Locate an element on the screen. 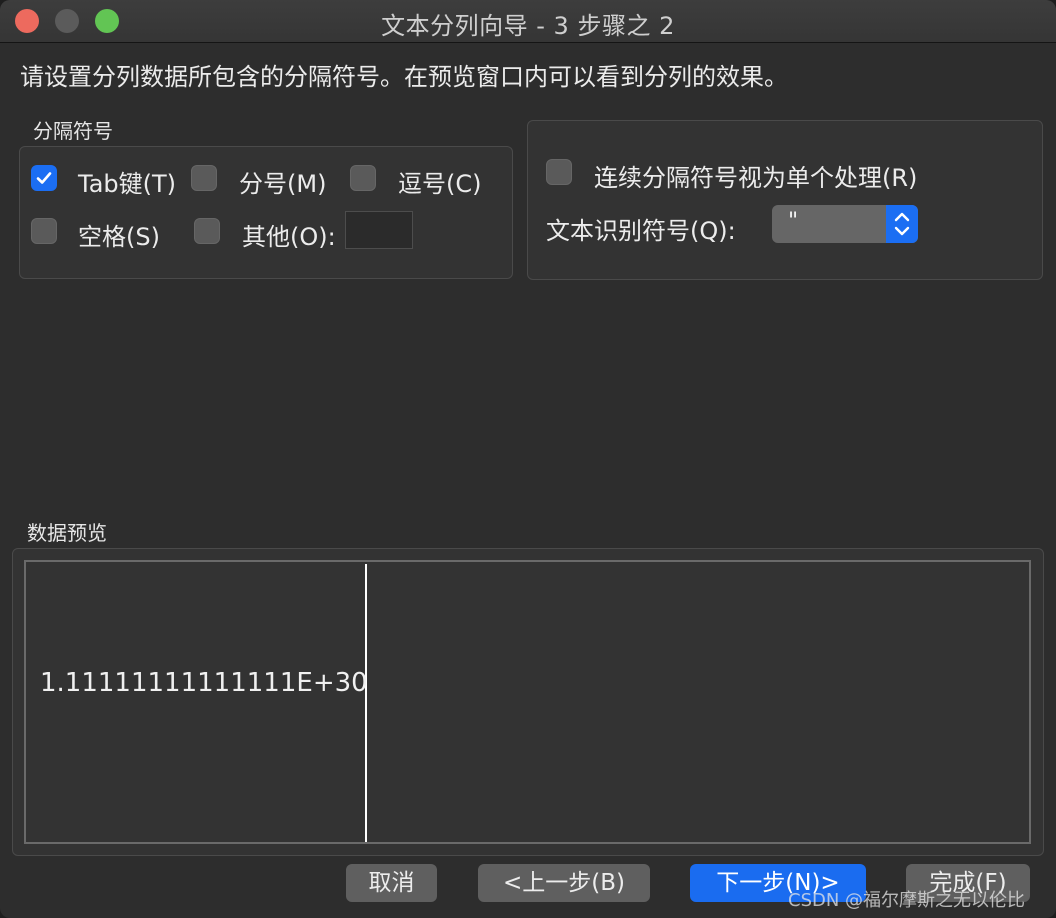 This screenshot has height=918, width=1056. cancel-button: 取消 is located at coordinates (391, 883).